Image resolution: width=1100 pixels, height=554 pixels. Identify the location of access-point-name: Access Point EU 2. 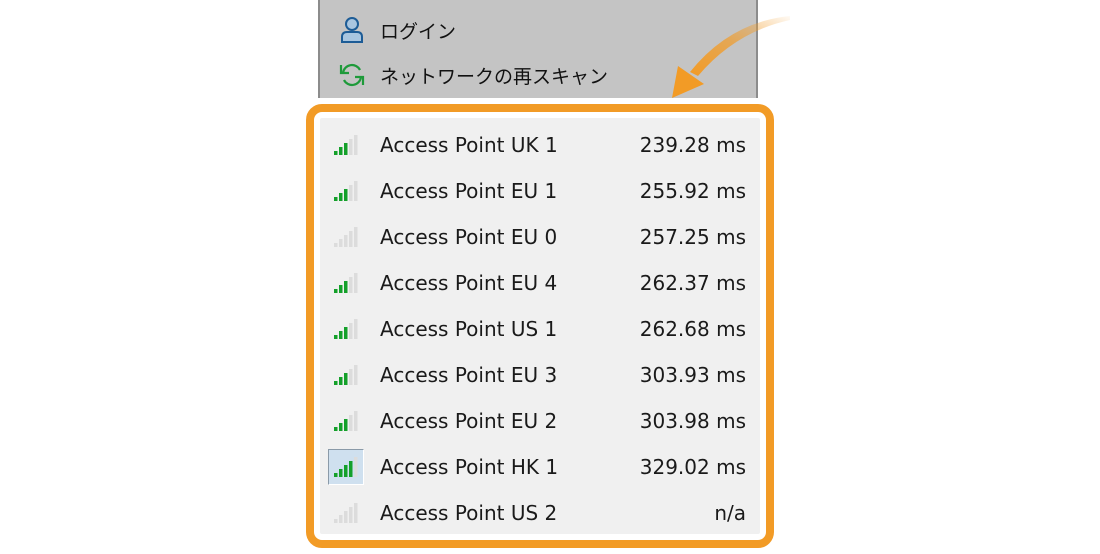
(469, 421).